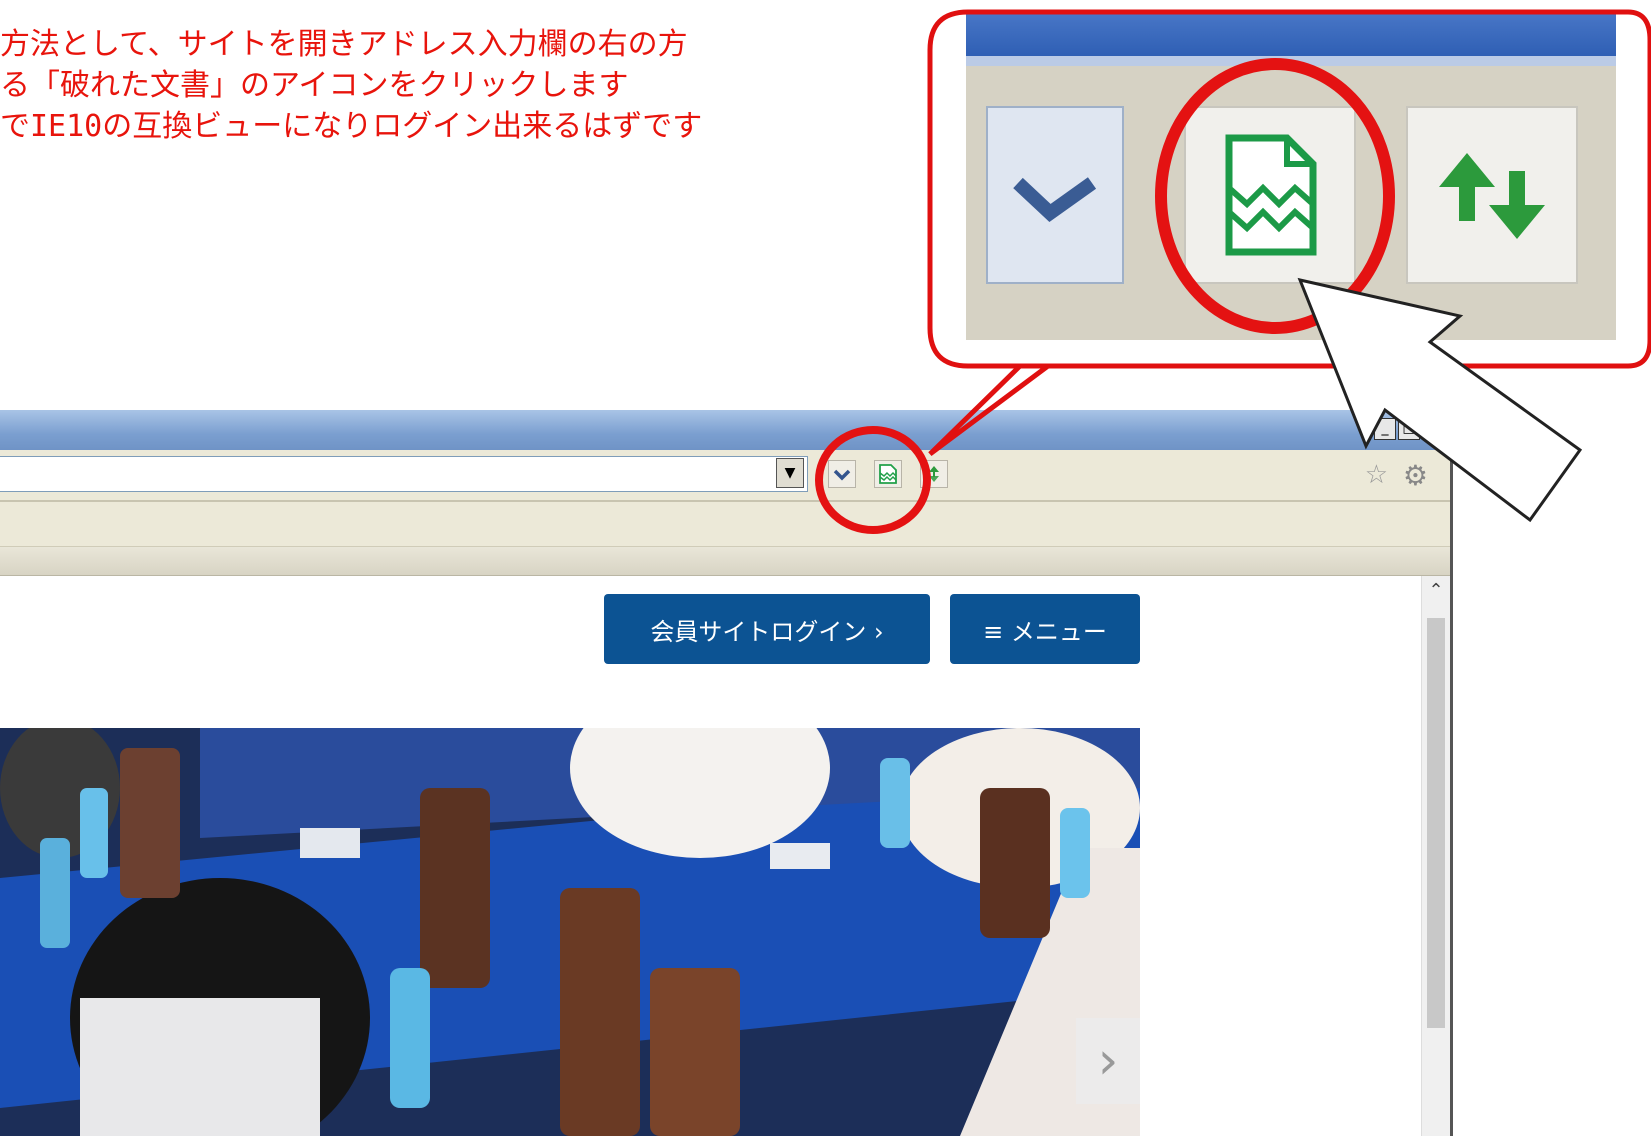  Describe the element at coordinates (888, 474) in the screenshot. I see `compatibility-view-icon` at that location.